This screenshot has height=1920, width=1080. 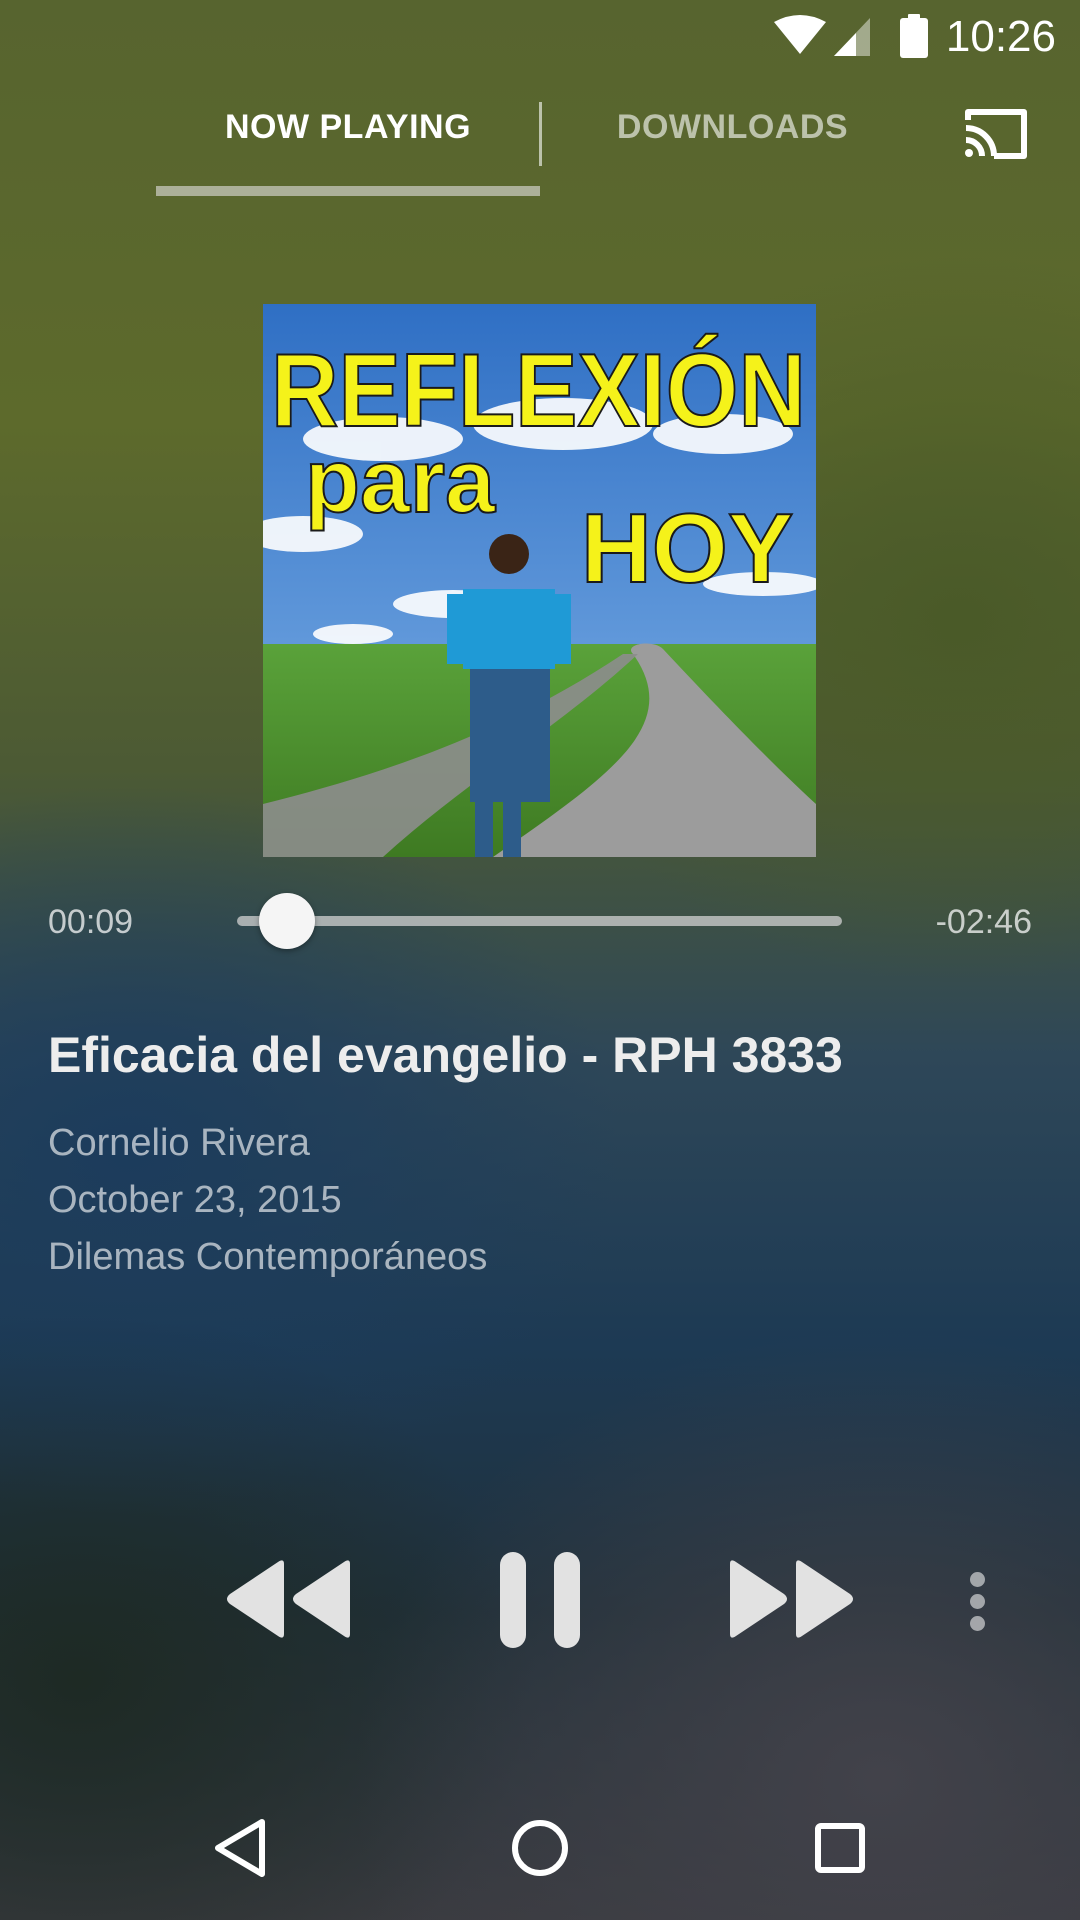 I want to click on art-title-line2: para, so click(x=400, y=482).